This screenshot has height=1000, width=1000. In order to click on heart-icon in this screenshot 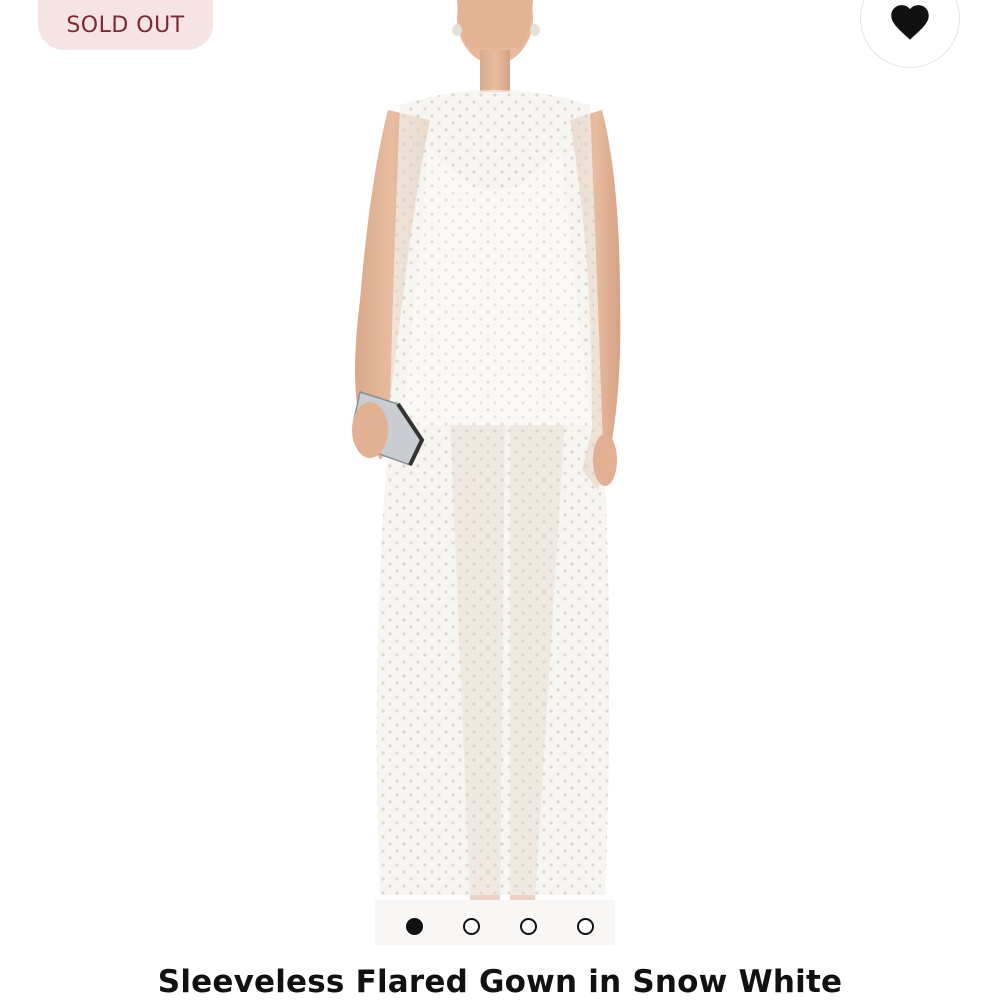, I will do `click(910, 22)`.